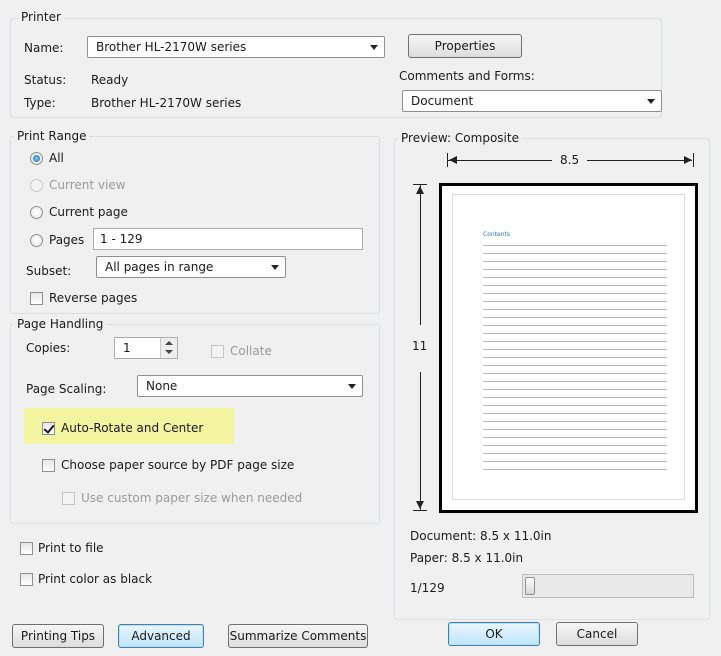 Image resolution: width=721 pixels, height=656 pixels. What do you see at coordinates (168, 348) in the screenshot?
I see `copies-stepper` at bounding box center [168, 348].